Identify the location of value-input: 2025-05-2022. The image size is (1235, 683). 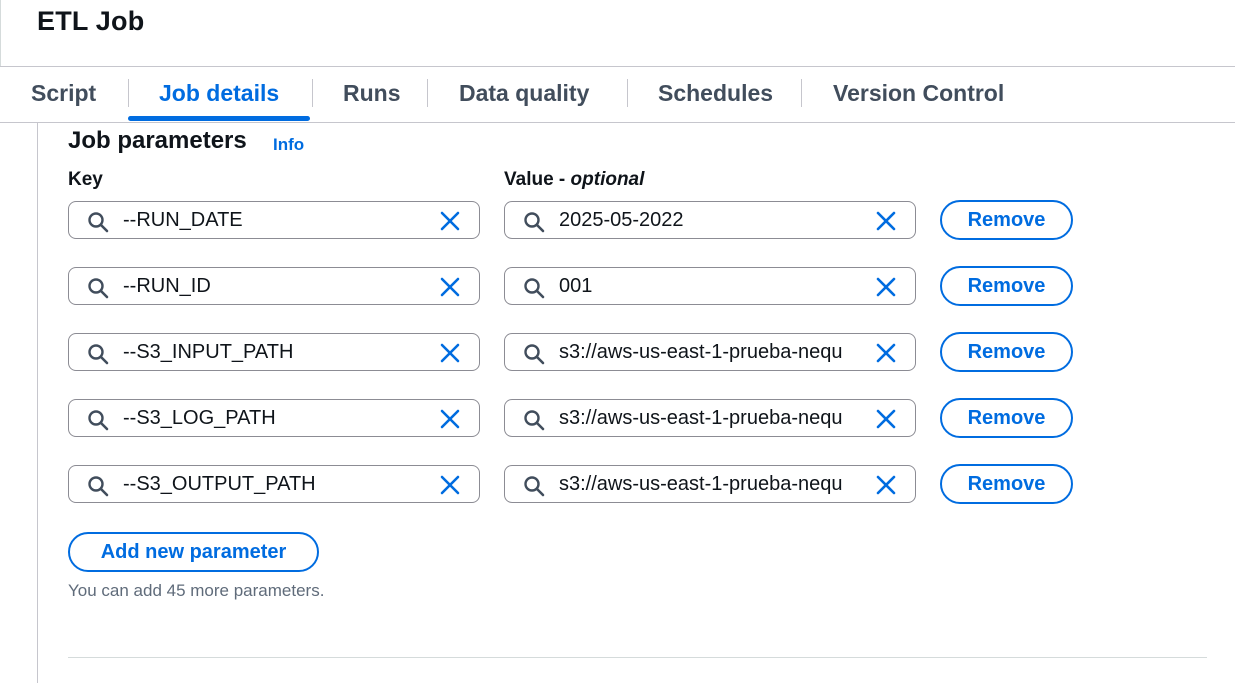
(710, 220).